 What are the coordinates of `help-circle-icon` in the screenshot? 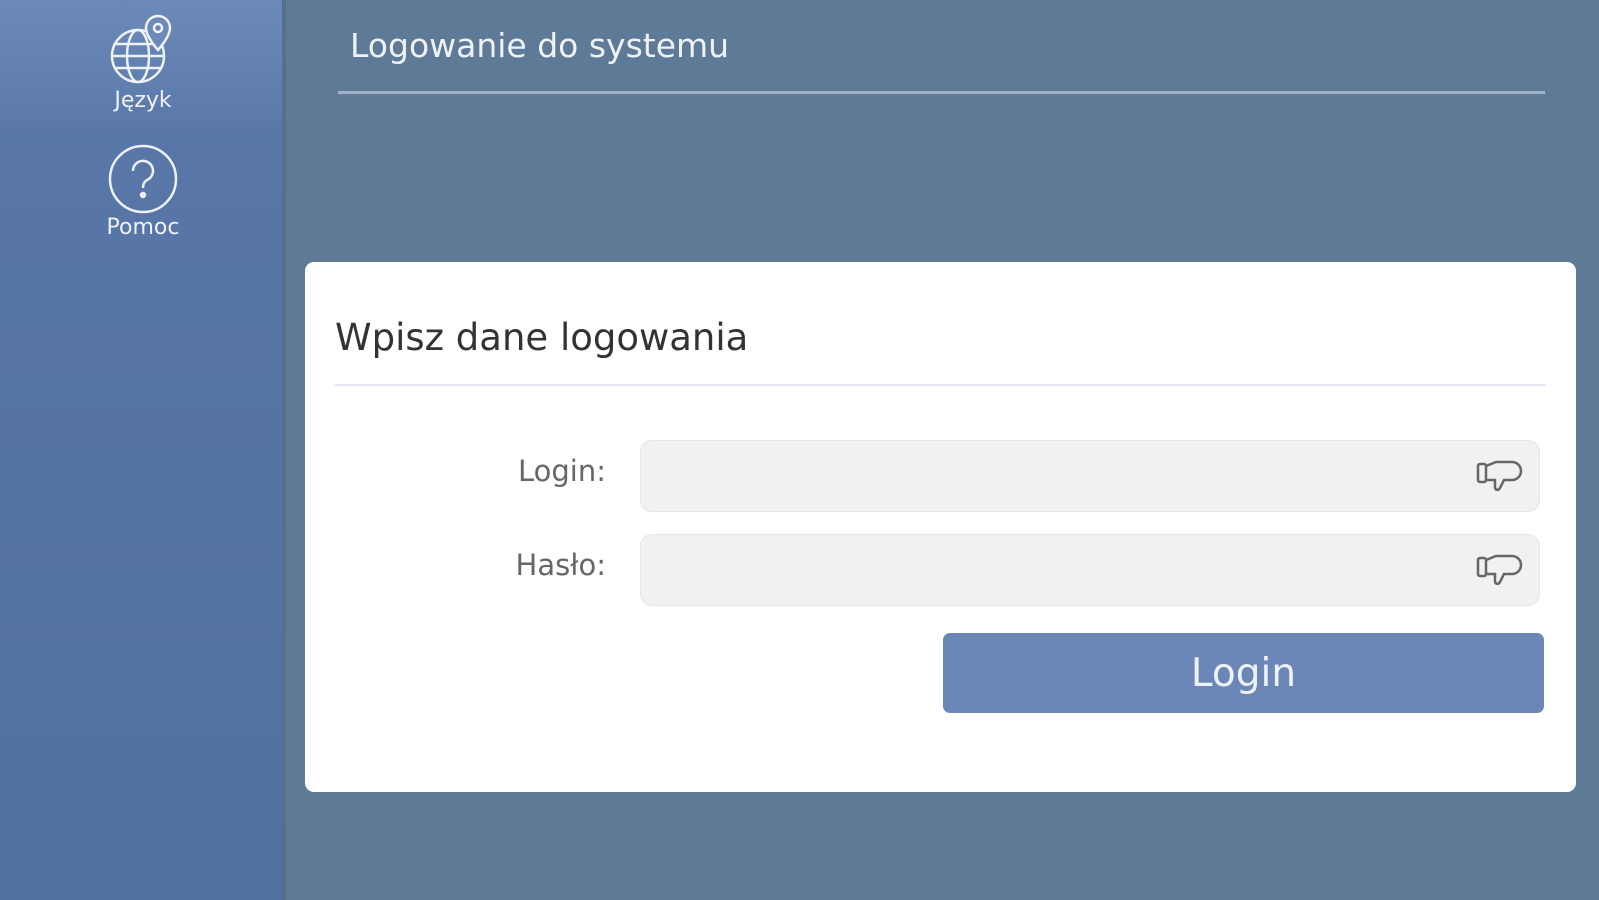 It's located at (143, 179).